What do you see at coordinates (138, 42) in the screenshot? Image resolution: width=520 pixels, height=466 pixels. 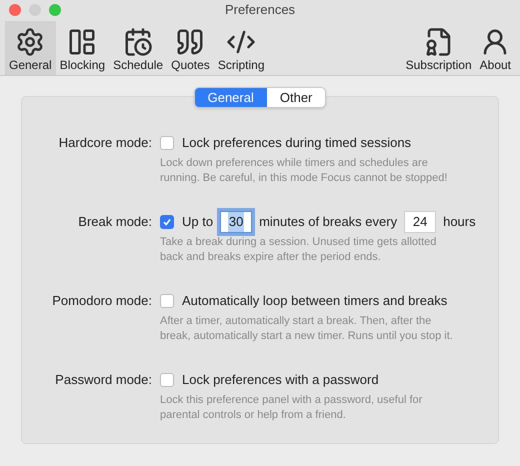 I see `calendar-clock-icon` at bounding box center [138, 42].